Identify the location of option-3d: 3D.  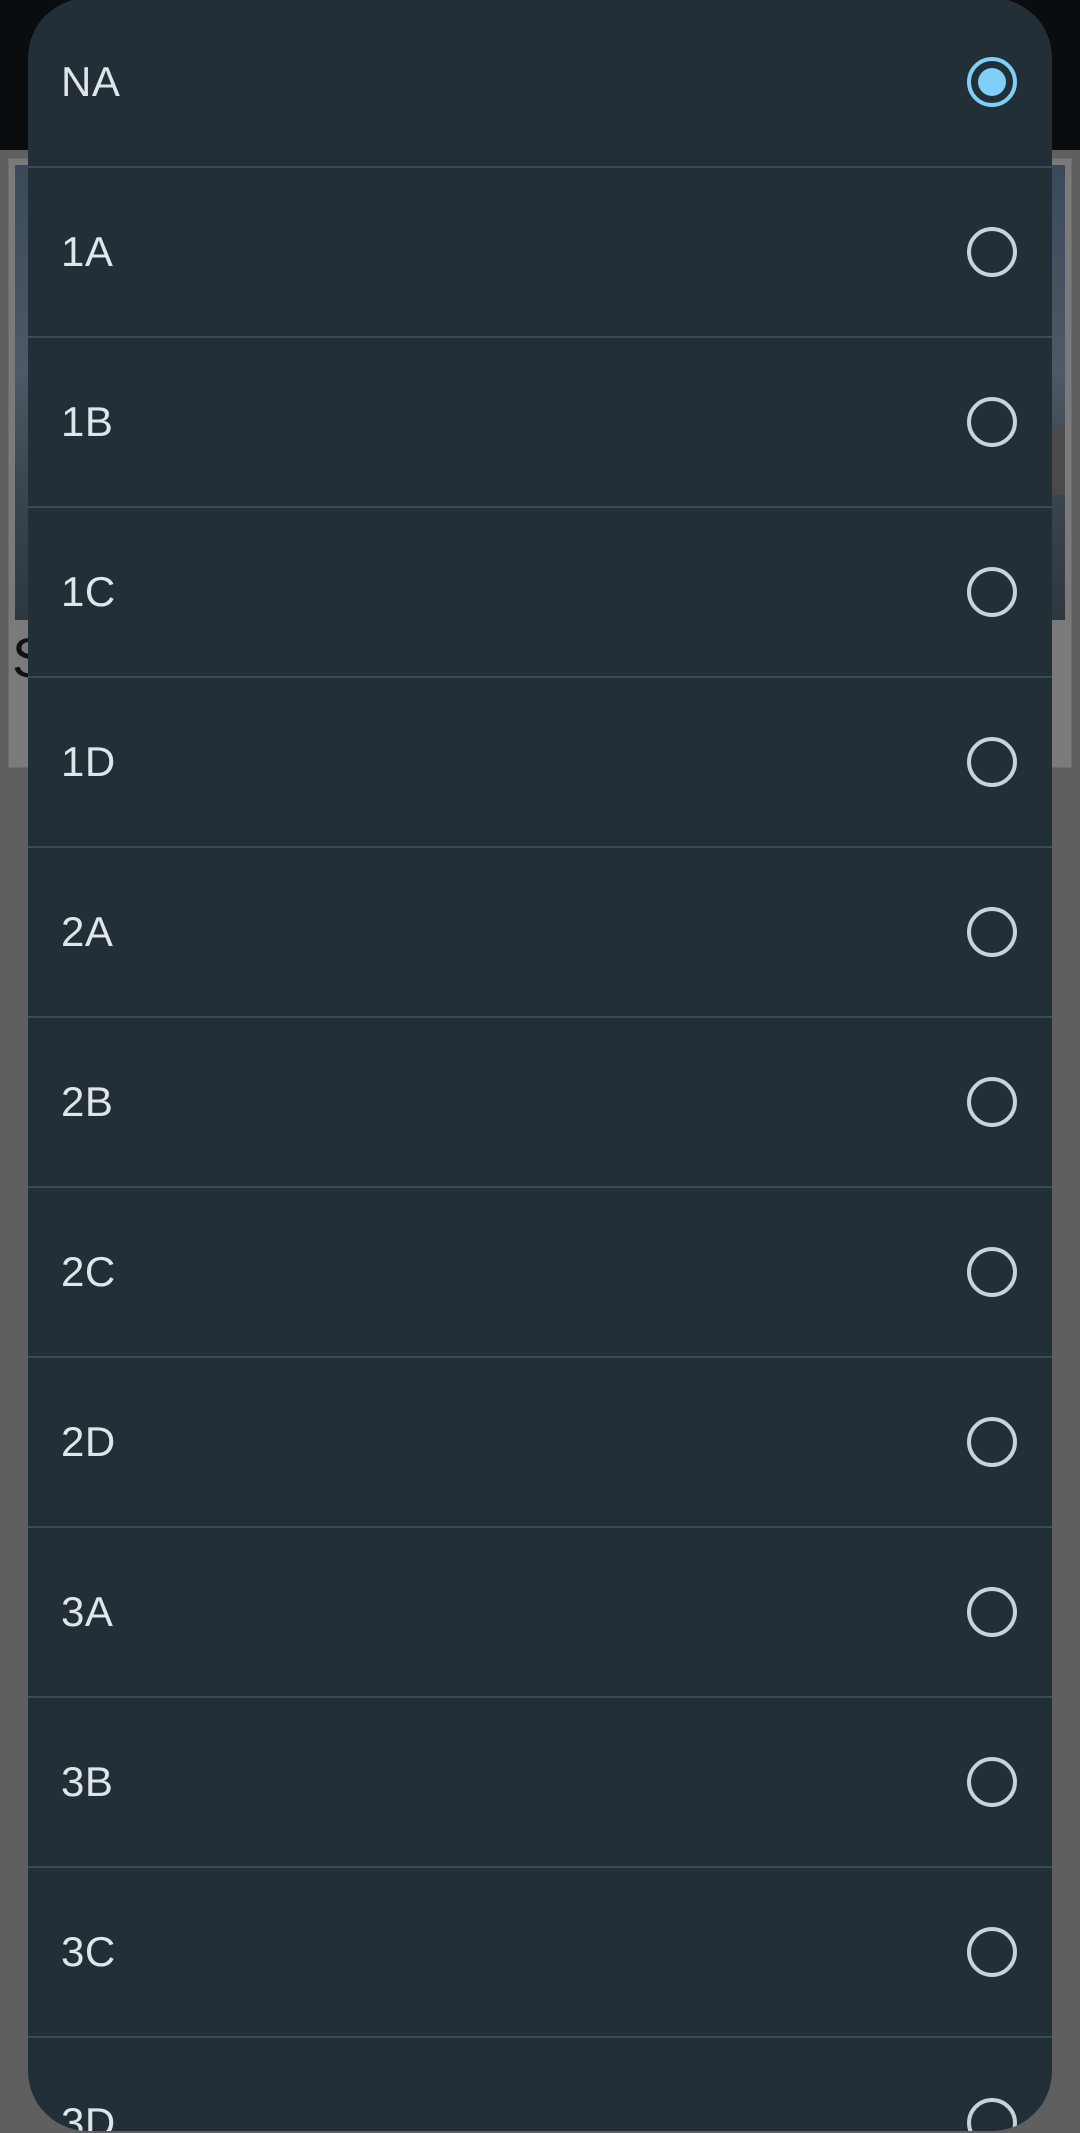
(540, 2084).